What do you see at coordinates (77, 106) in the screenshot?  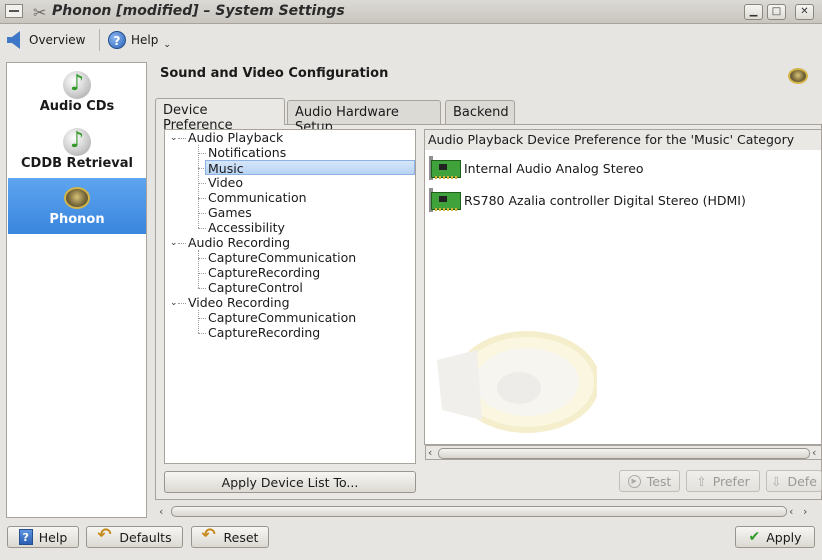 I see `sidebar-item-label: Audio CDs` at bounding box center [77, 106].